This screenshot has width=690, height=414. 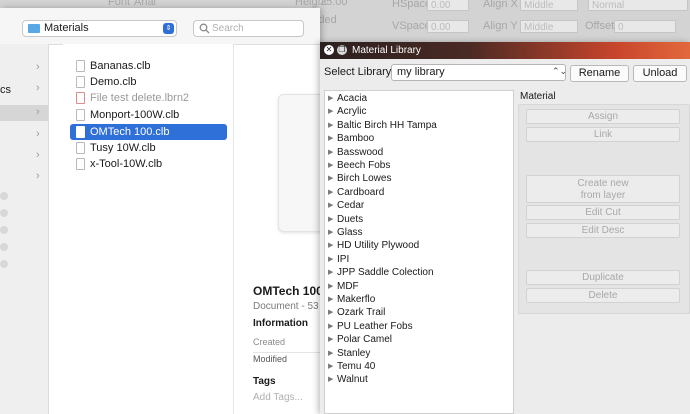 I want to click on divider, so click(x=286, y=352).